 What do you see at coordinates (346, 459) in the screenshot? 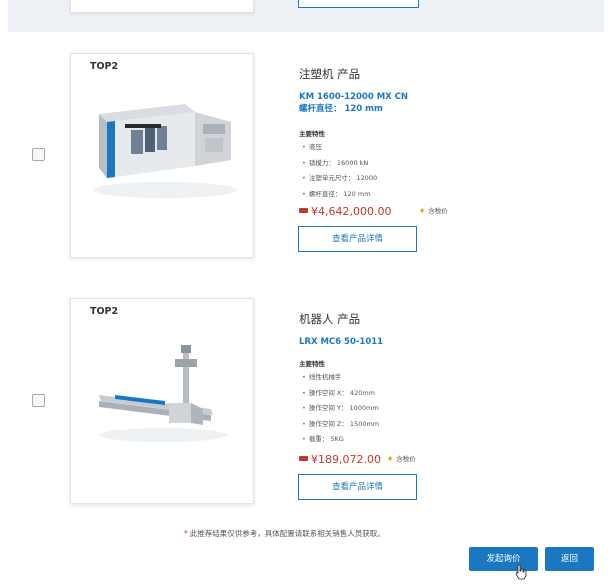
I see `product-2-price: ¥189,072.00` at bounding box center [346, 459].